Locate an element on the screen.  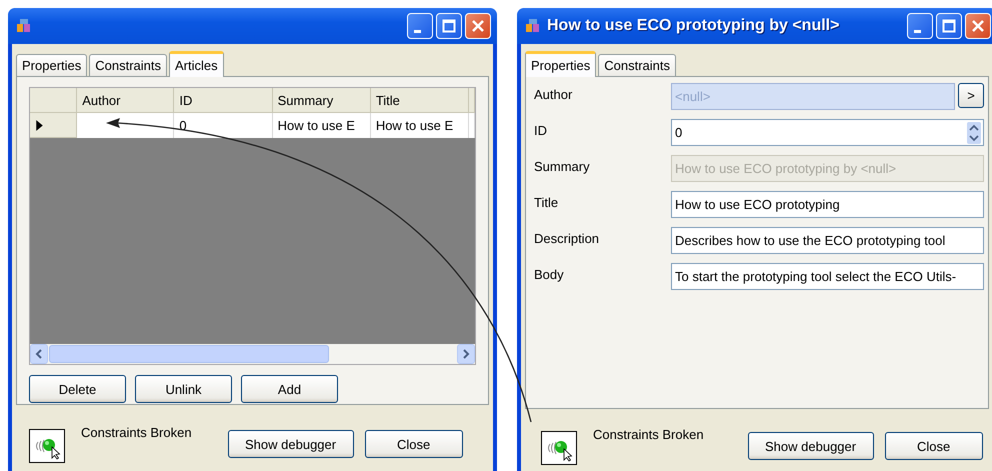
horizontal-scrollbar is located at coordinates (252, 354).